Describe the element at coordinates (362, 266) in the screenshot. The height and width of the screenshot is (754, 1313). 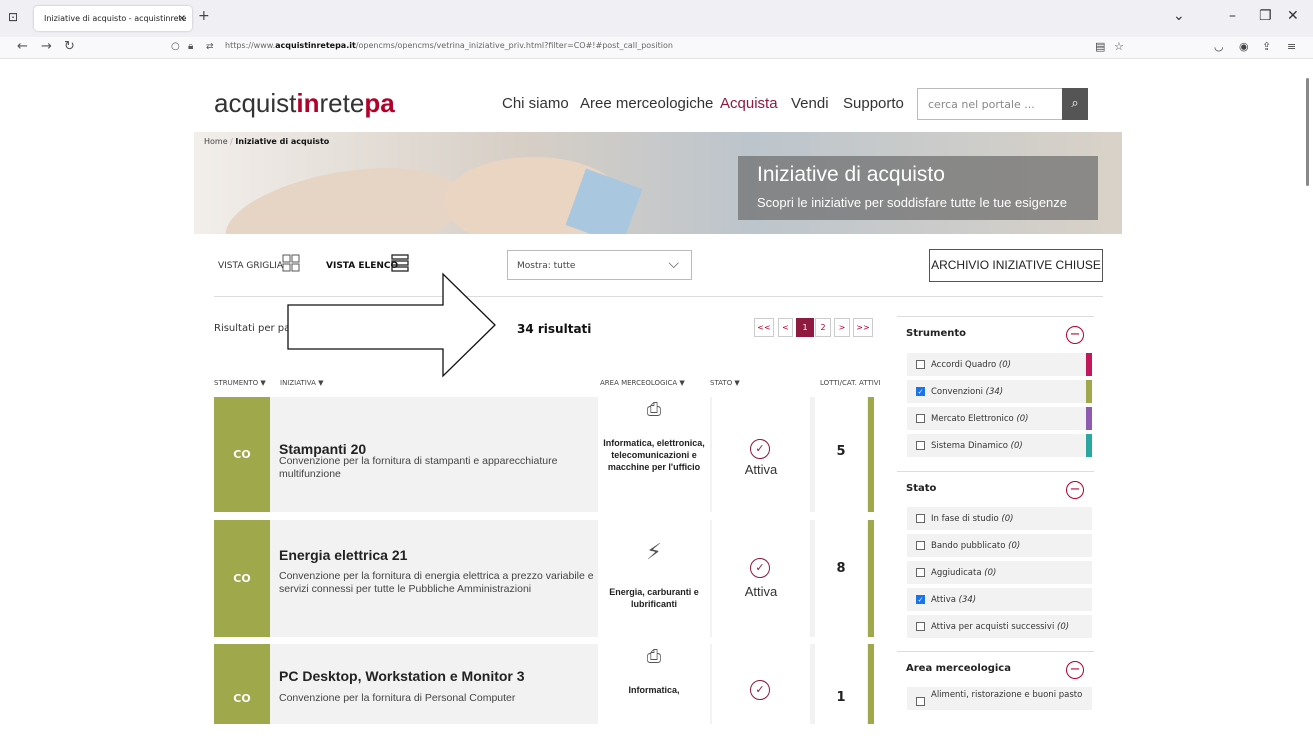
I see `vista-elenco-button: VISTA ELENCO` at that location.